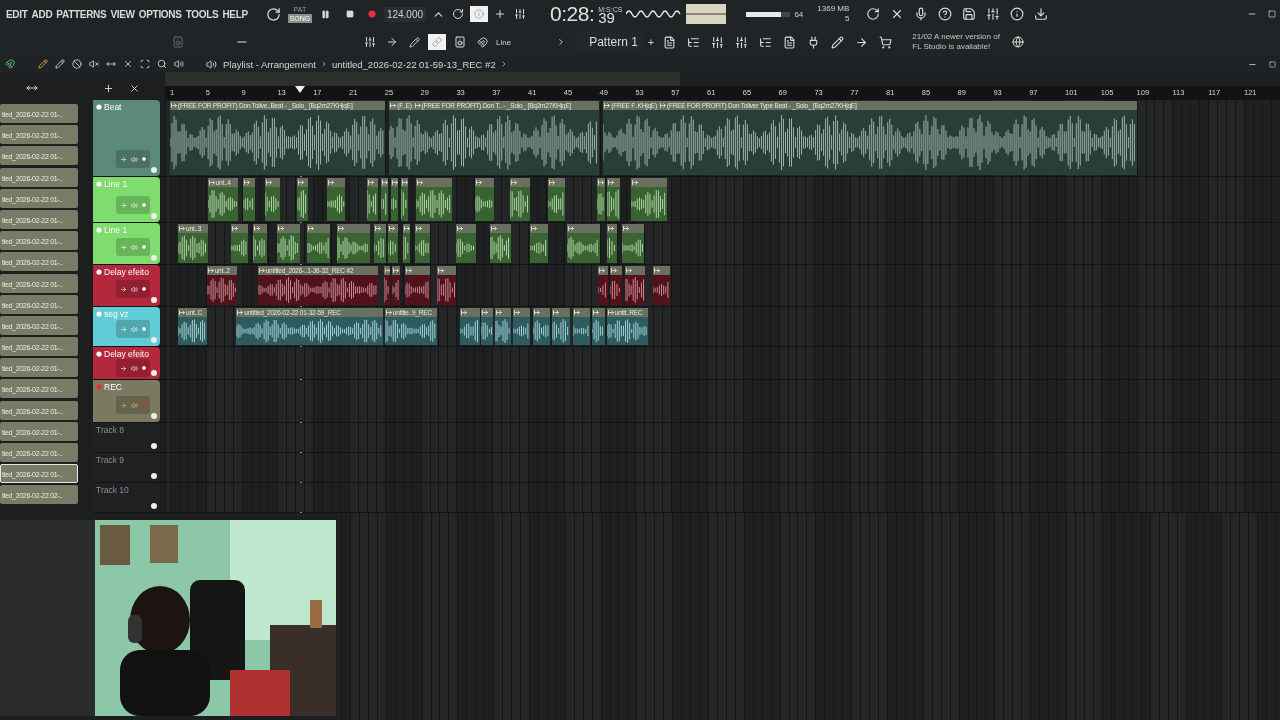 The image size is (1280, 720). Describe the element at coordinates (126, 467) in the screenshot. I see `track-header: Track 9` at that location.